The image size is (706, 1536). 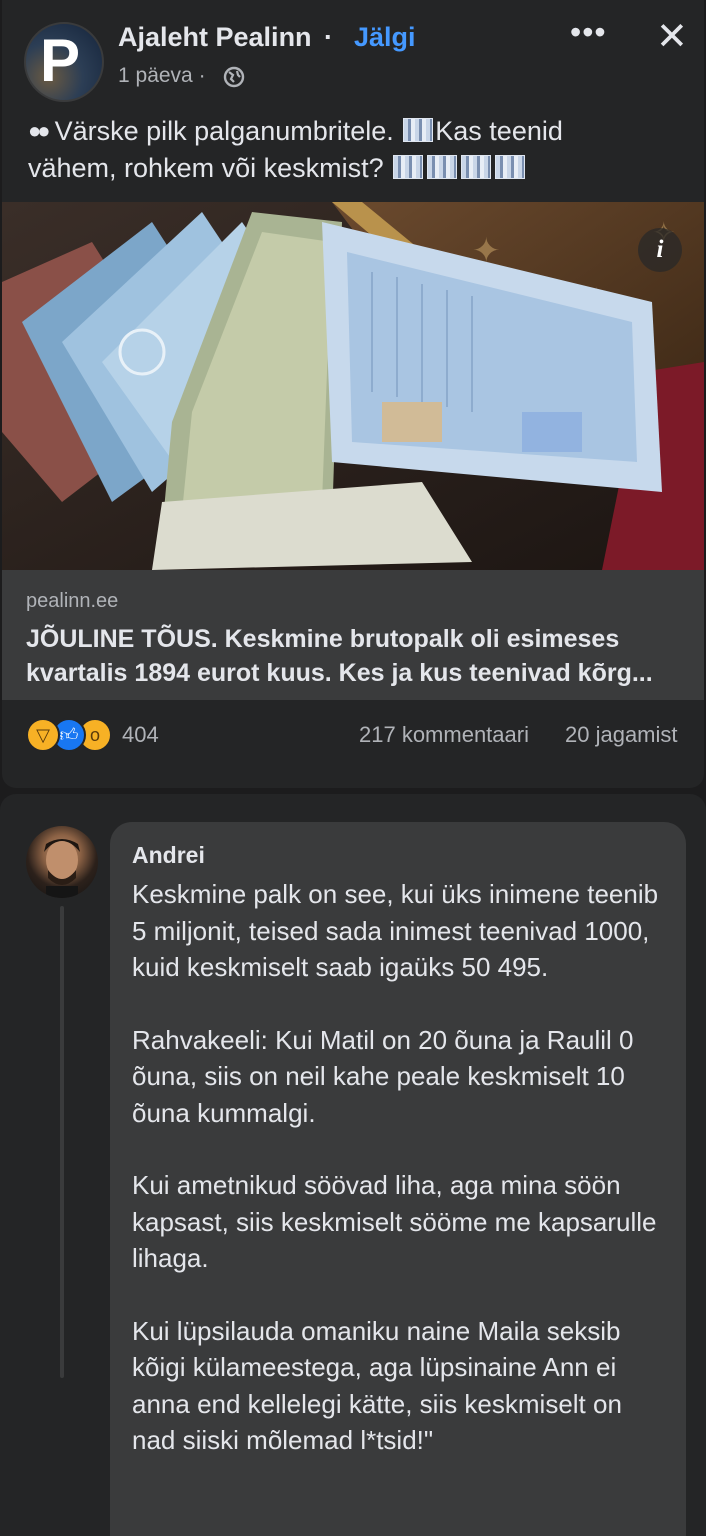 I want to click on page-avatar: P, so click(x=64, y=62).